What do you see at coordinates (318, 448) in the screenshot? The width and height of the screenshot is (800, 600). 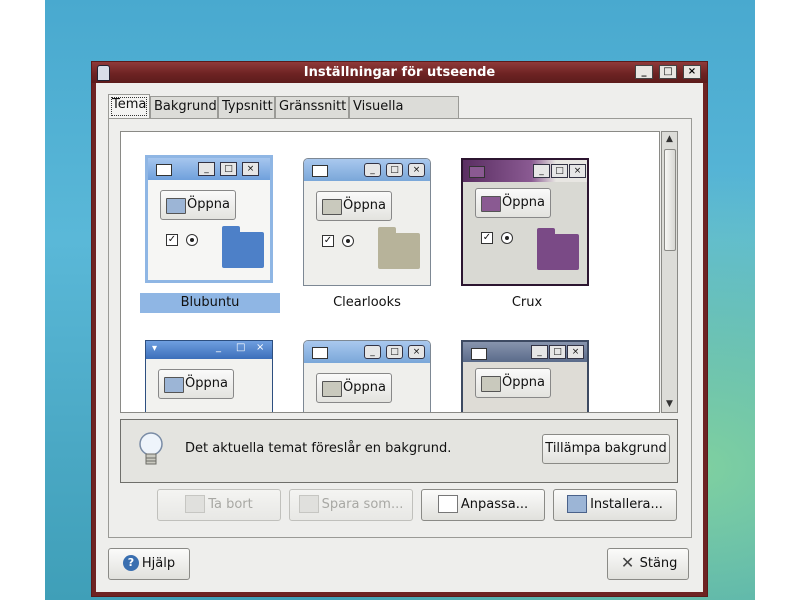 I see `suggestion-text: Det aktuella temat föreslår en bakgrund.` at bounding box center [318, 448].